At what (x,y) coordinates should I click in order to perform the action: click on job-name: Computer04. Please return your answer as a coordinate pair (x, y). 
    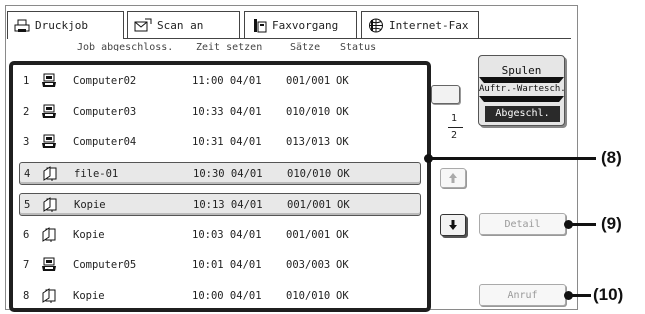
    Looking at the image, I should click on (105, 142).